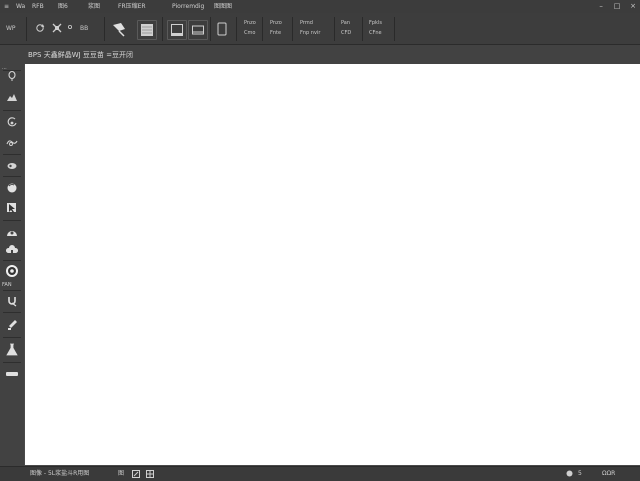 The height and width of the screenshot is (481, 640). What do you see at coordinates (569, 474) in the screenshot?
I see `status-info-icon` at bounding box center [569, 474].